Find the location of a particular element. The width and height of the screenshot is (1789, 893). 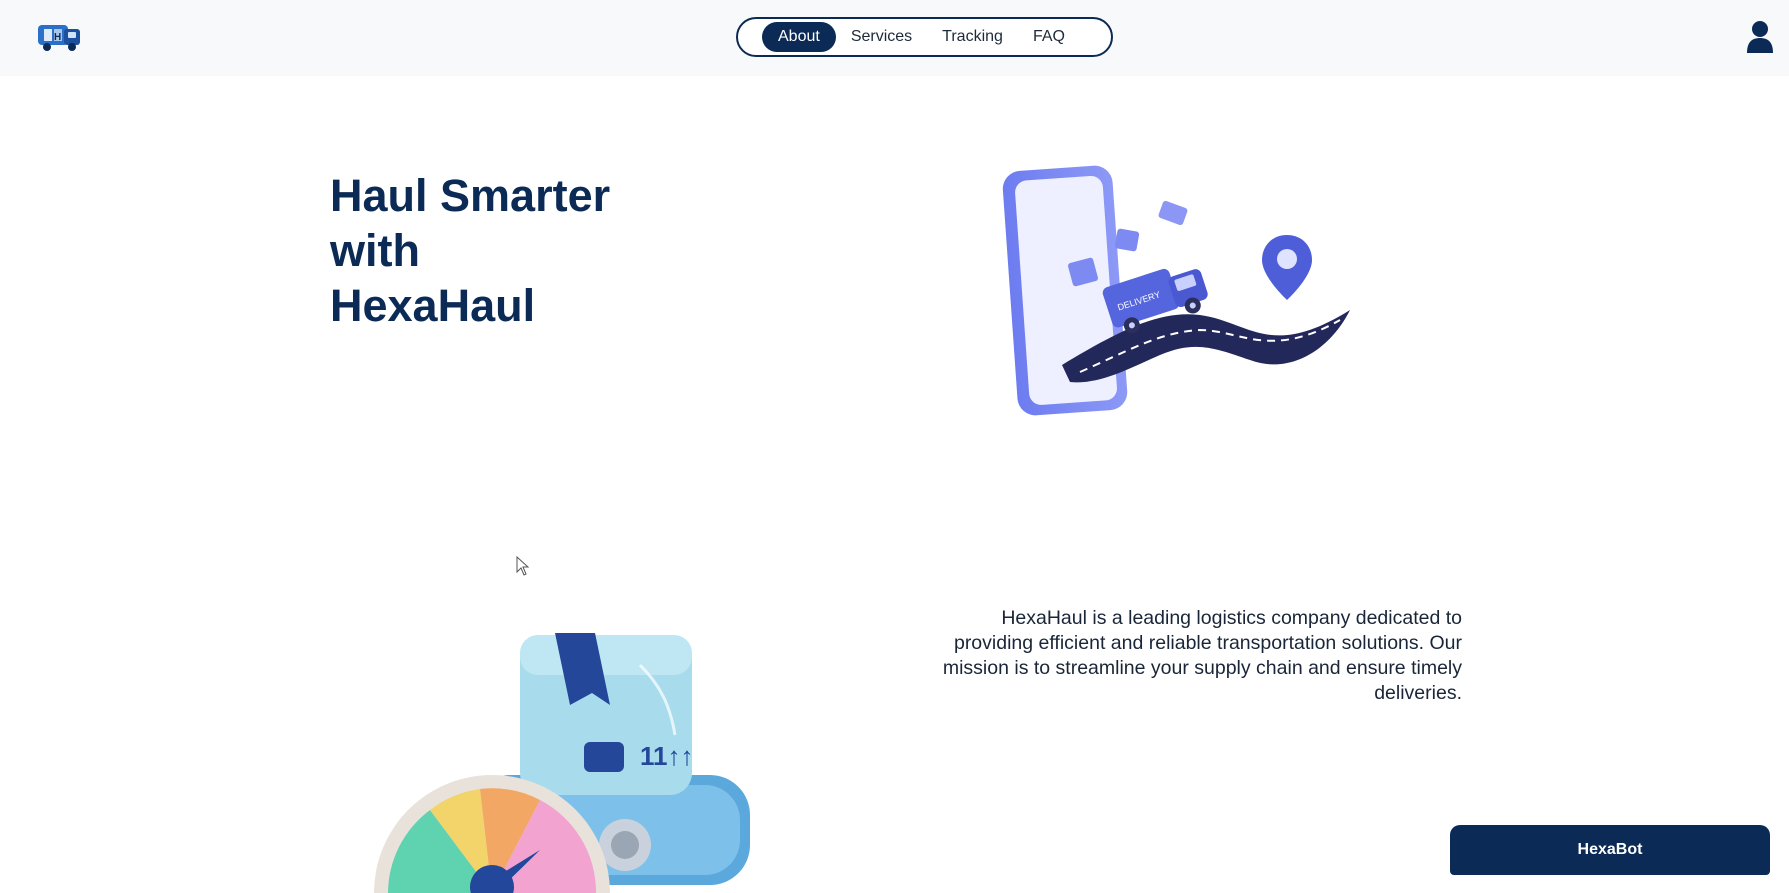

header: H About Services Tracking FAQ is located at coordinates (894, 38).